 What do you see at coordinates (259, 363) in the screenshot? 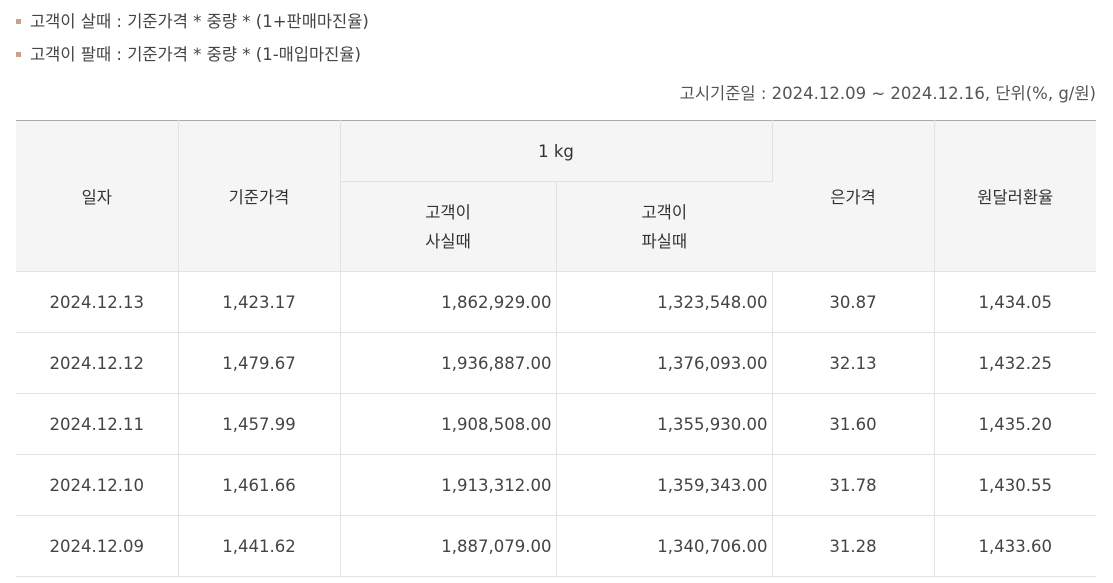
I see `cell-base-price: 1,479.67` at bounding box center [259, 363].